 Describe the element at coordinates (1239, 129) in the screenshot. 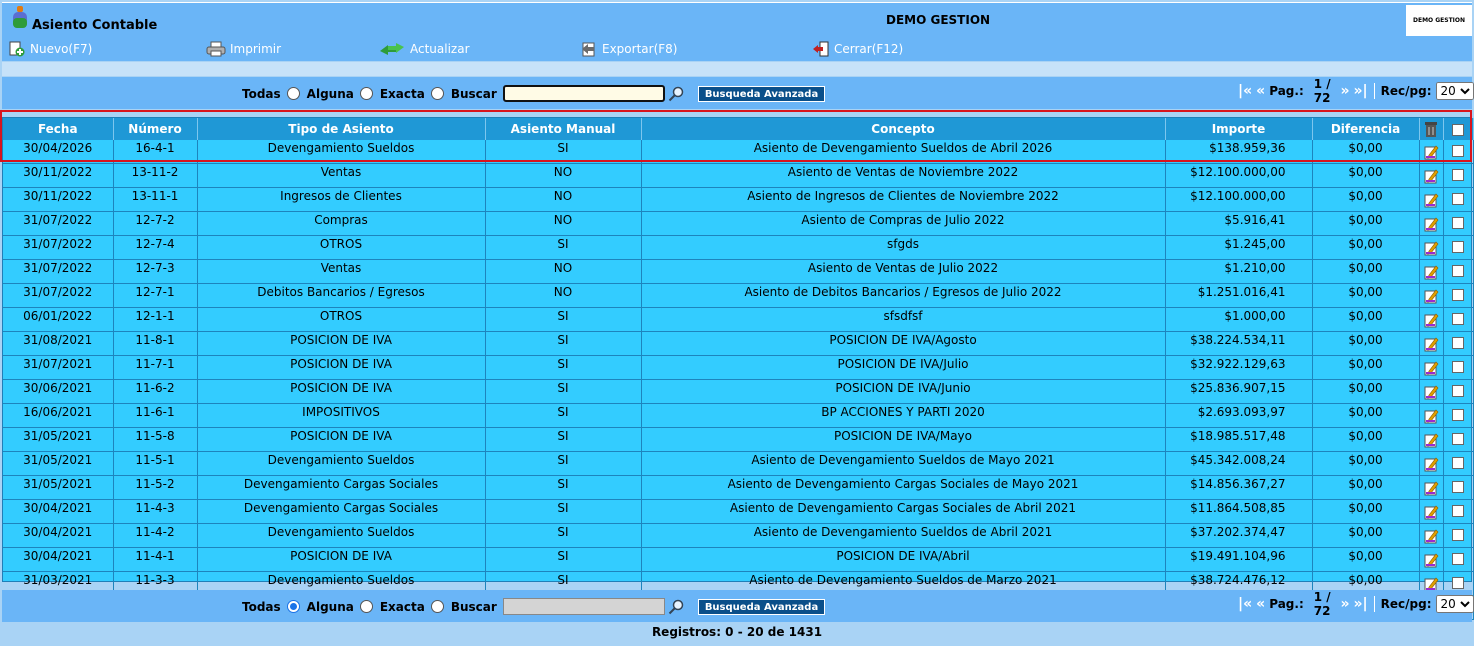

I see `col-importe: Importe` at that location.